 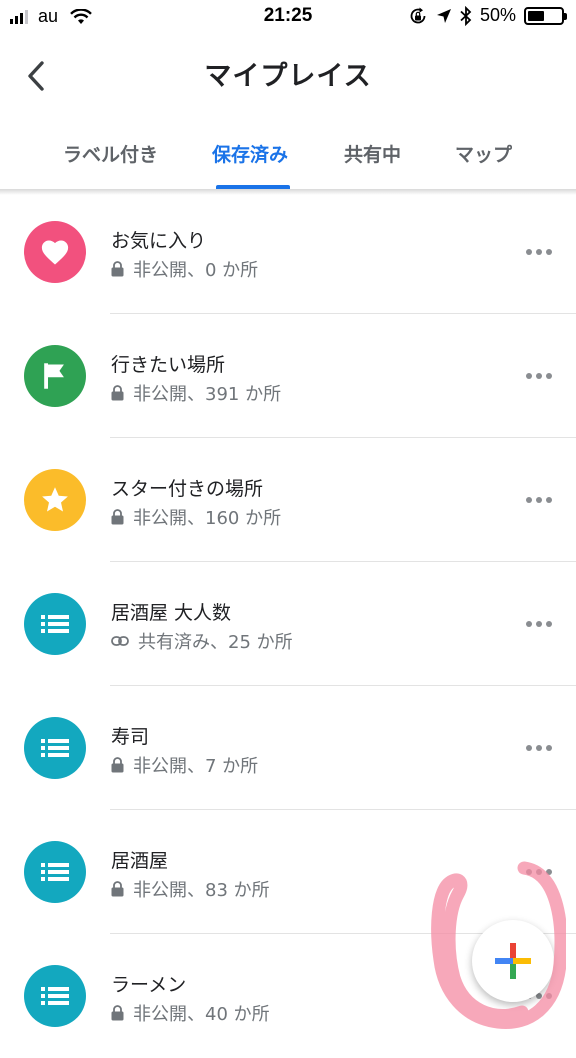 What do you see at coordinates (536, 15) in the screenshot?
I see `battery-fill` at bounding box center [536, 15].